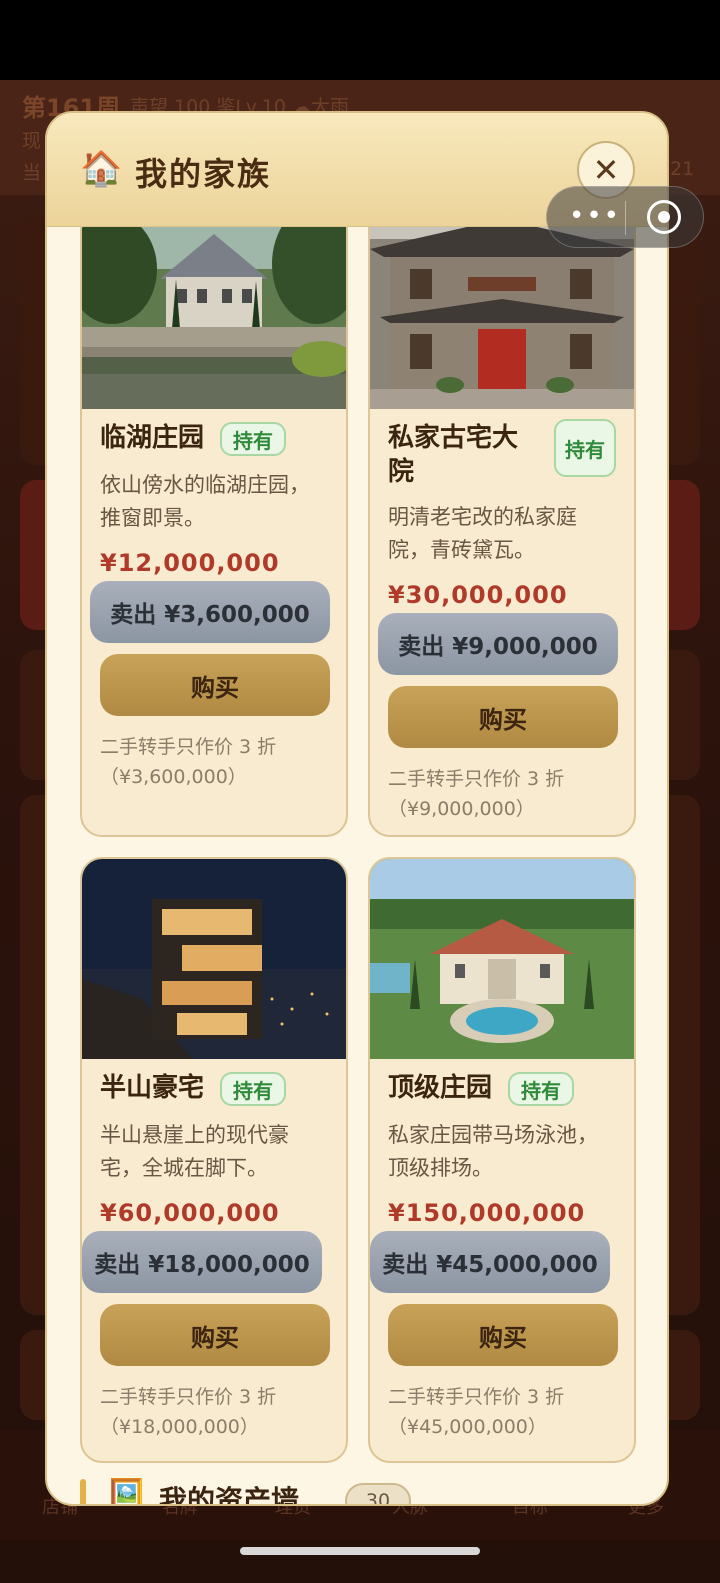 The image size is (720, 1583). I want to click on home-indicator, so click(360, 1551).